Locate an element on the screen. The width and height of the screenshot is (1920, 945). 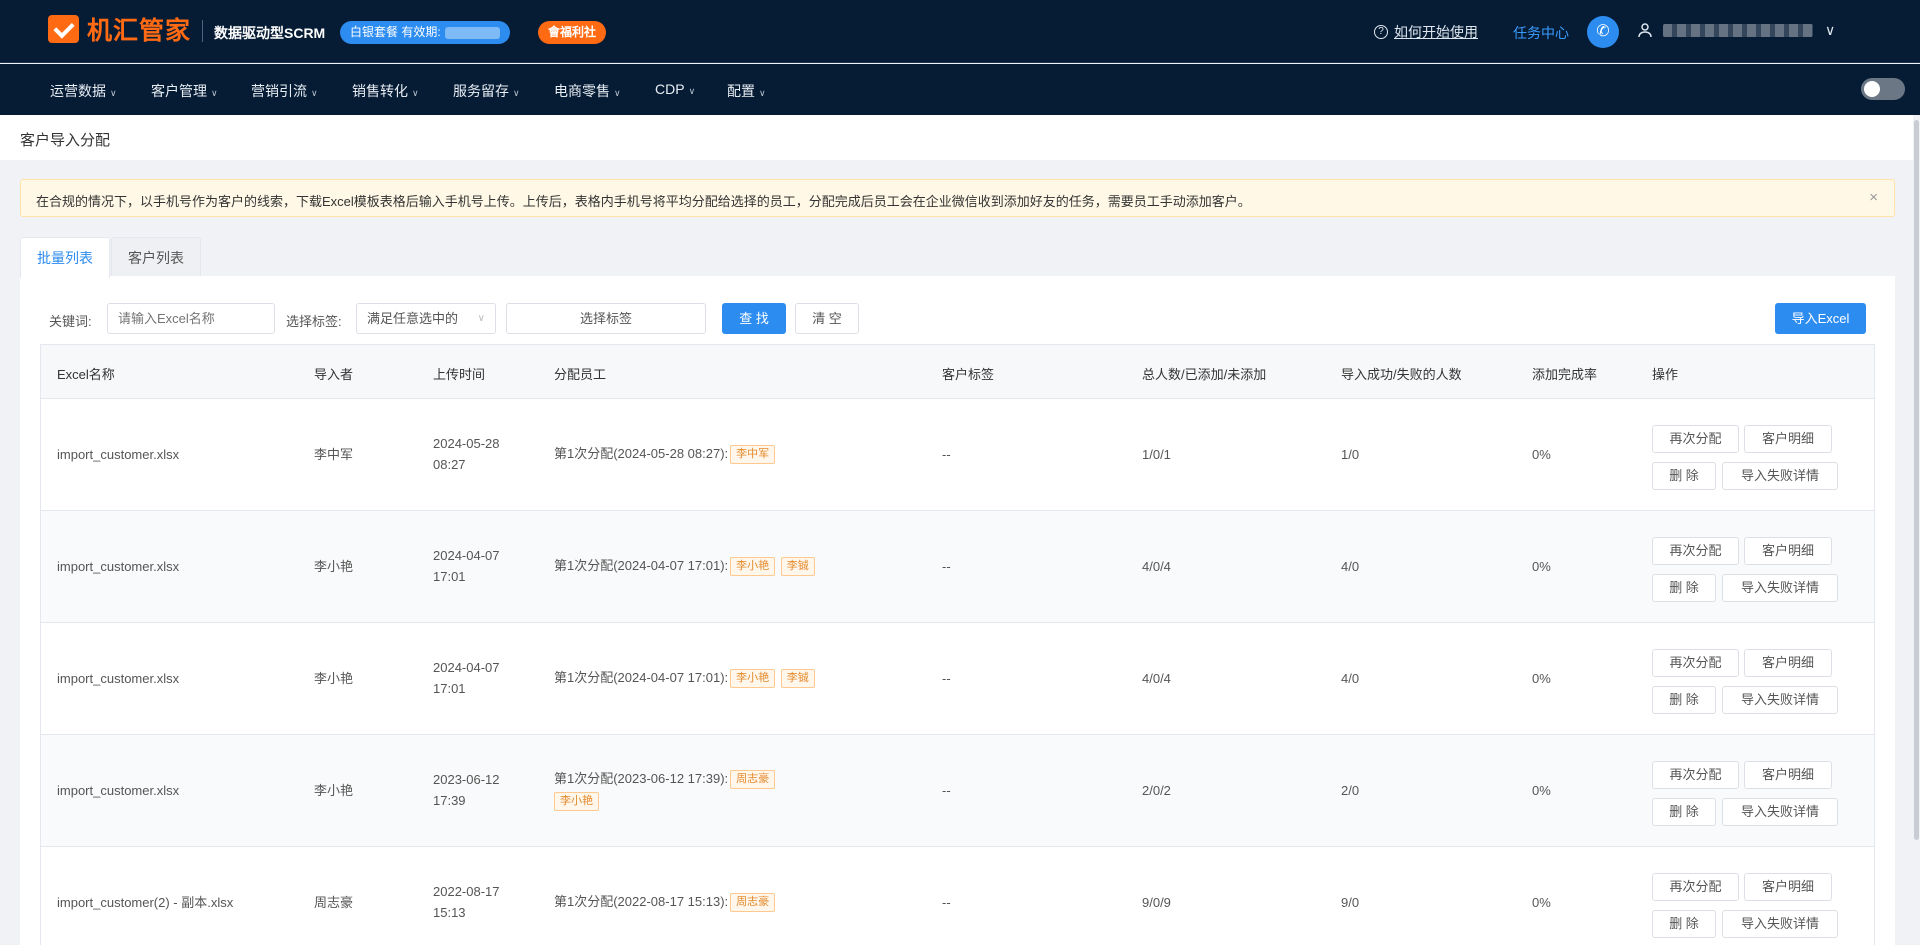
upload-time: 2023-06-12 17:39 is located at coordinates (466, 790).